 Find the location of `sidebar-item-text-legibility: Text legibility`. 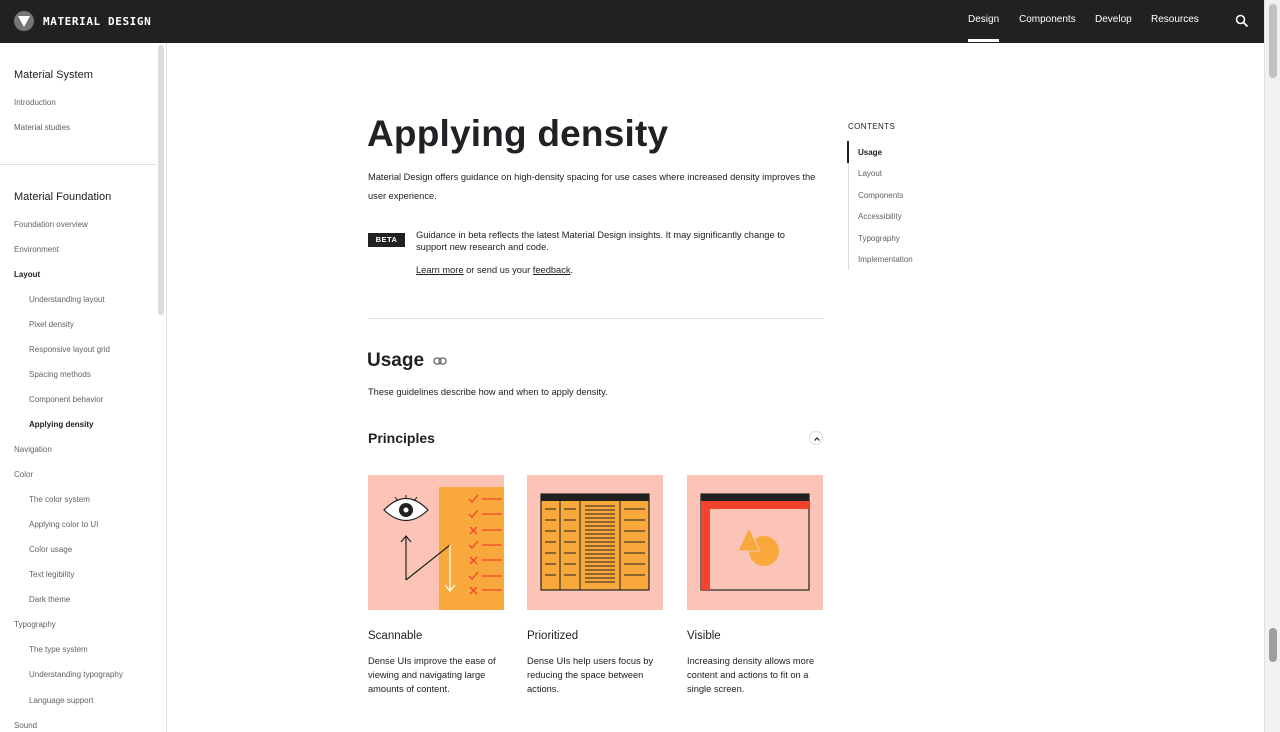

sidebar-item-text-legibility: Text legibility is located at coordinates (51, 574).